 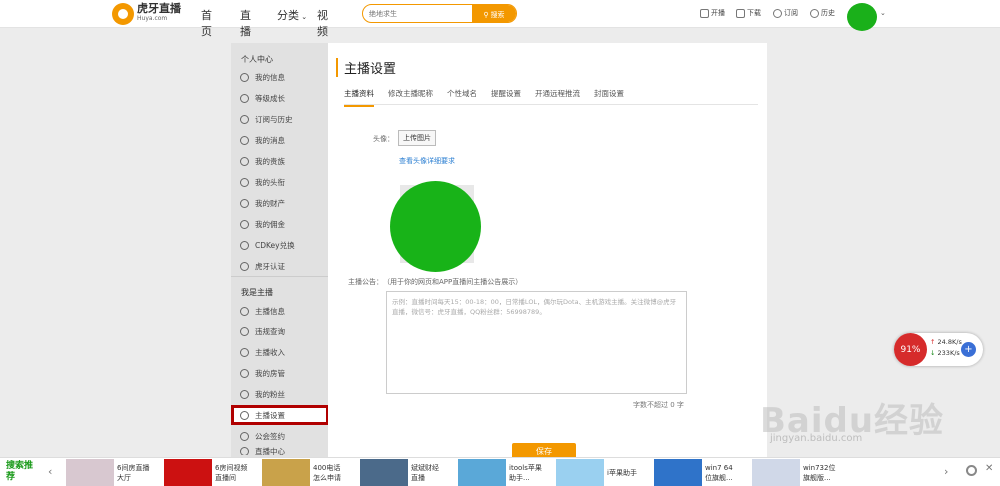 I want to click on sidebar-item-label: 我的信息, so click(x=270, y=77).